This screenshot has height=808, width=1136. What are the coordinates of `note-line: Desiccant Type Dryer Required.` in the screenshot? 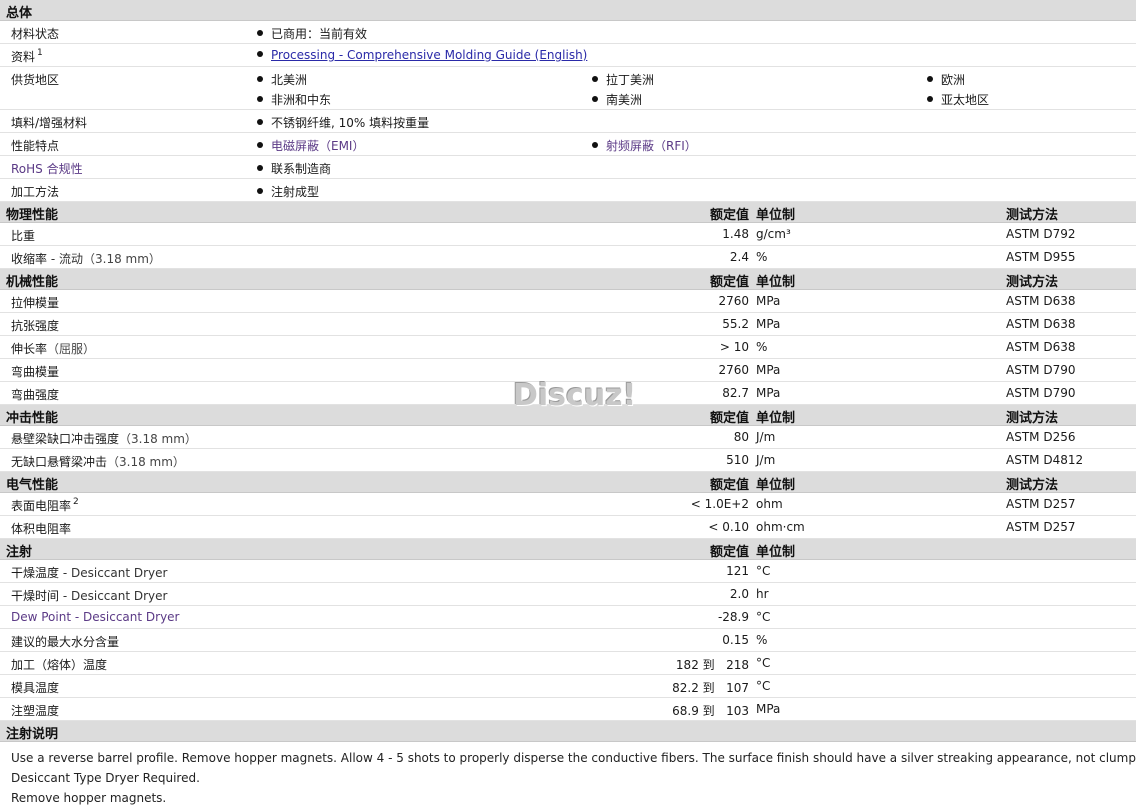 It's located at (105, 778).